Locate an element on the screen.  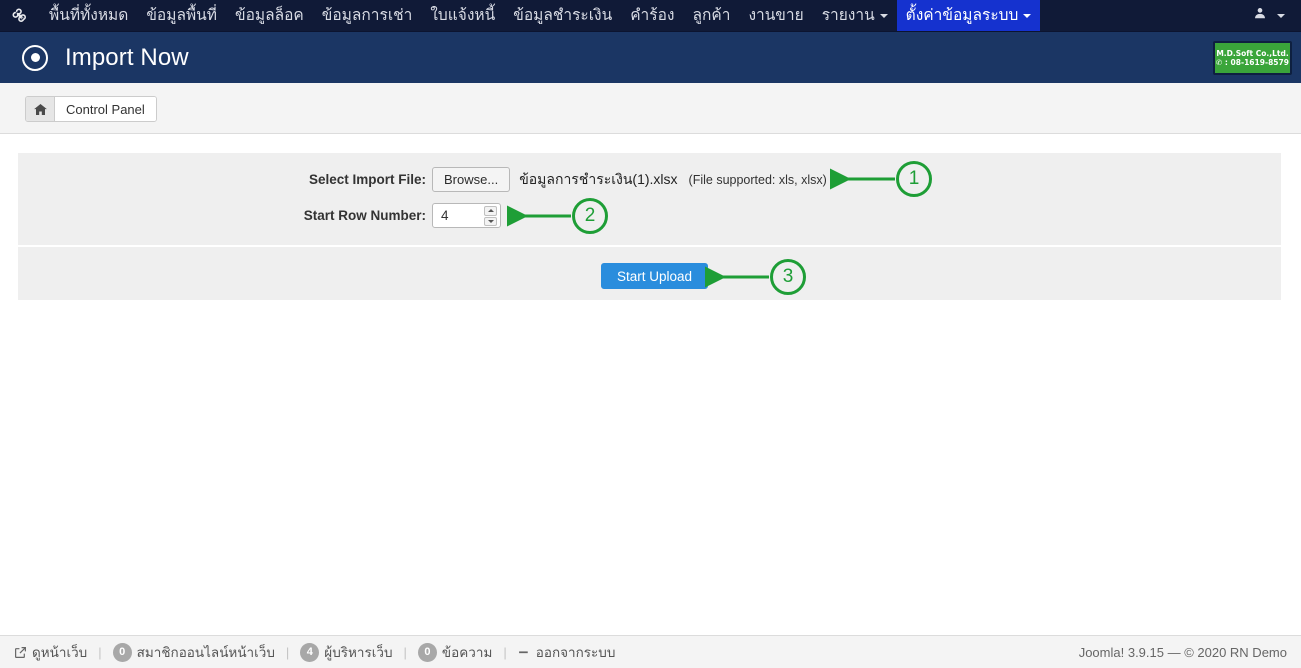
file-supported-note: (File supported: xls, xlsx) is located at coordinates (757, 179).